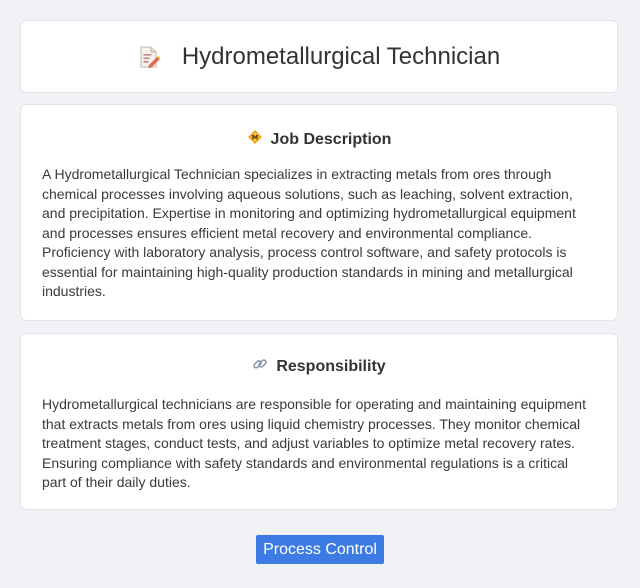 This screenshot has height=588, width=640. I want to click on job-description-heading-row: M Job Description, so click(319, 139).